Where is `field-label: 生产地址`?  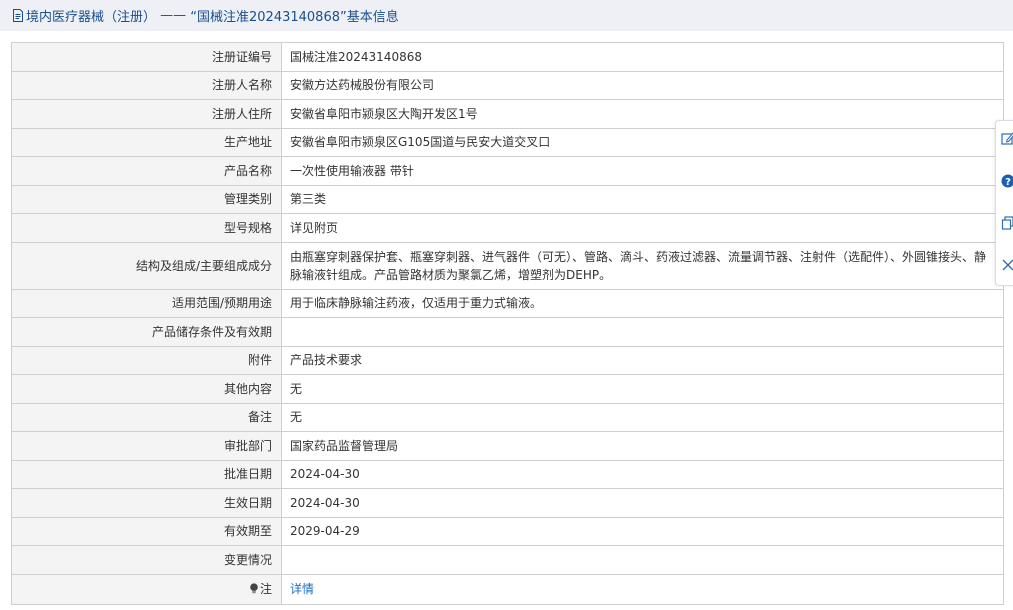 field-label: 生产地址 is located at coordinates (146, 142).